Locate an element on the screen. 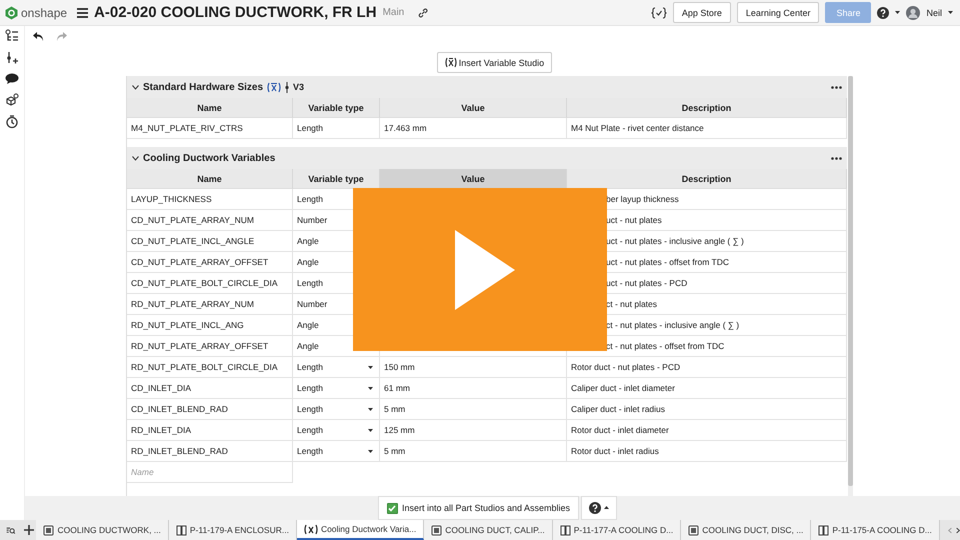  feature-list-icon is located at coordinates (12, 36).